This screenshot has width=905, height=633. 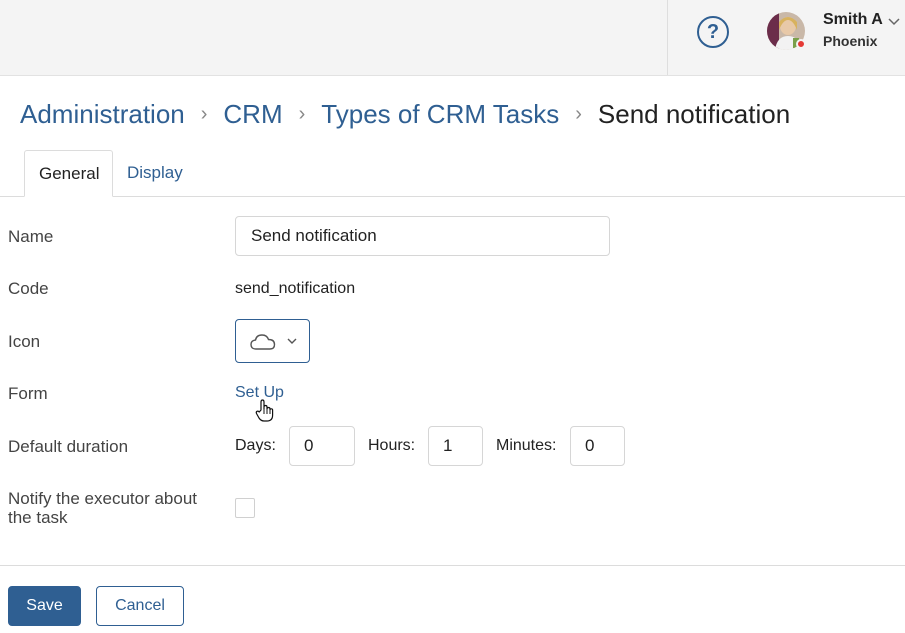 I want to click on days-input, so click(x=322, y=446).